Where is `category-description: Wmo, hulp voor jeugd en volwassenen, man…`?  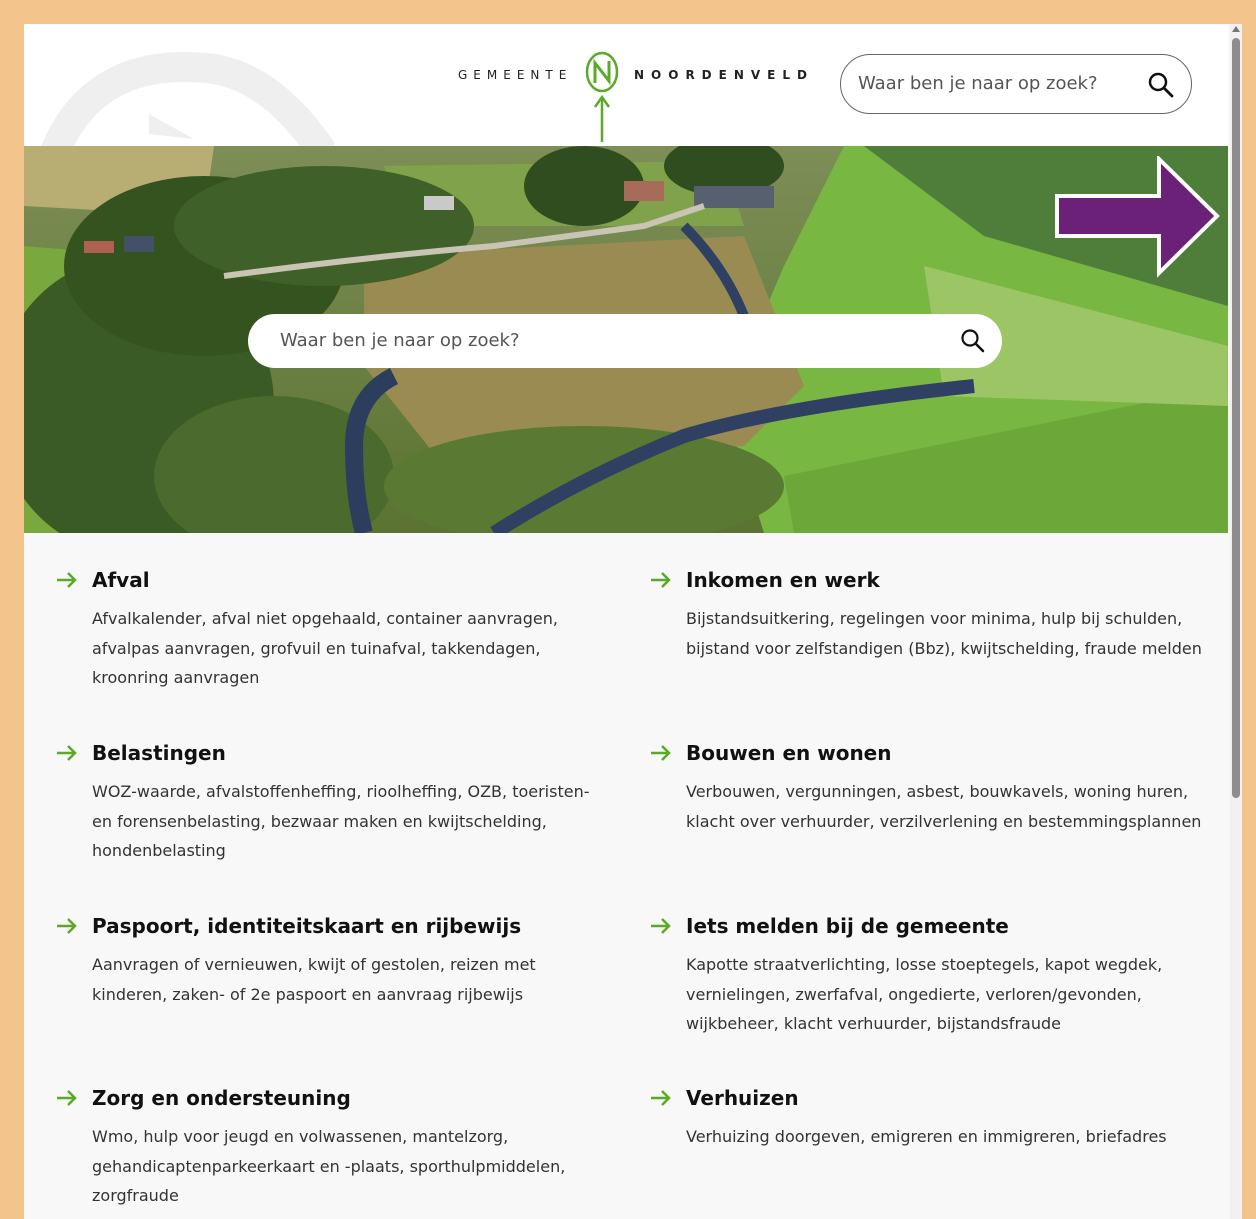
category-description: Wmo, hulp voor jeugd en volwassenen, man… is located at coordinates (329, 1166).